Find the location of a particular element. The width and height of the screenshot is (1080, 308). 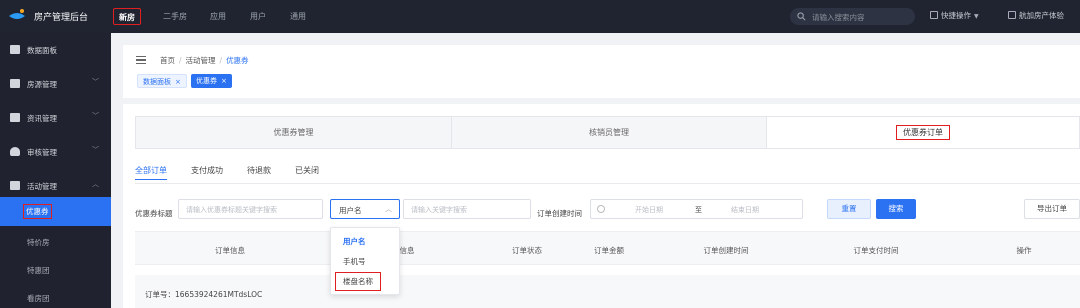

clock-icon is located at coordinates (601, 209).